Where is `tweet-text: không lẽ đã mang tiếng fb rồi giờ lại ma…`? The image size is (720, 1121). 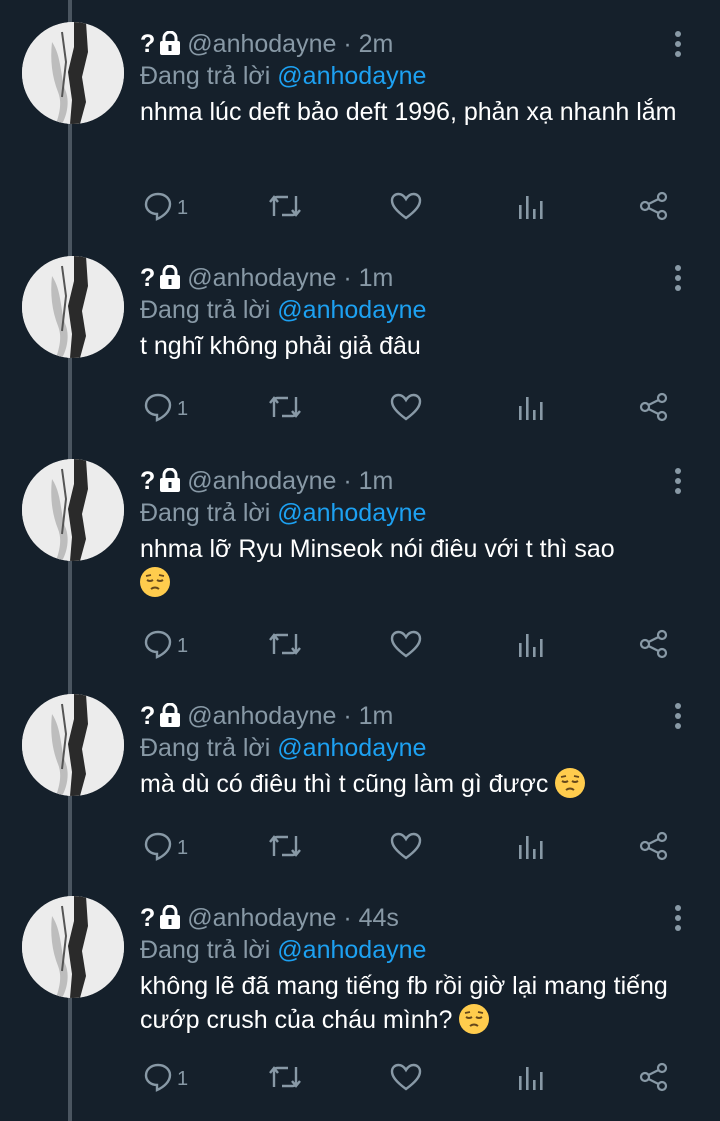
tweet-text: không lẽ đã mang tiếng fb rồi giờ lại ma… is located at coordinates (420, 1003).